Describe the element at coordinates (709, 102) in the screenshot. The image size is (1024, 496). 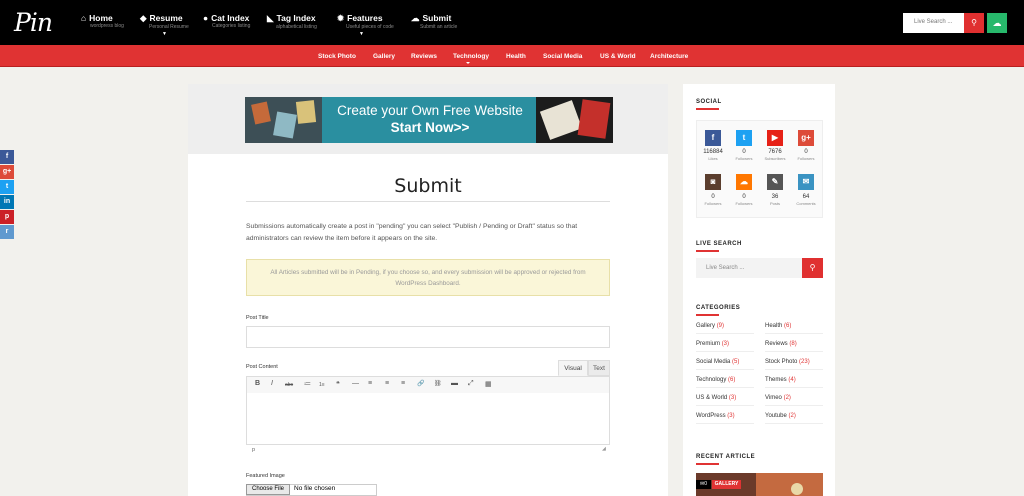
I see `social-widget-title: SOCIAL` at that location.